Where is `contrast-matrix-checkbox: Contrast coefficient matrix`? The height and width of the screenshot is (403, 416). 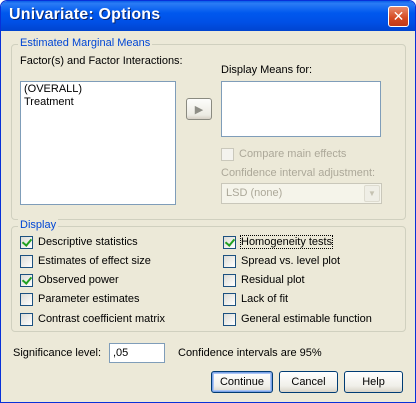
contrast-matrix-checkbox: Contrast coefficient matrix is located at coordinates (92, 319).